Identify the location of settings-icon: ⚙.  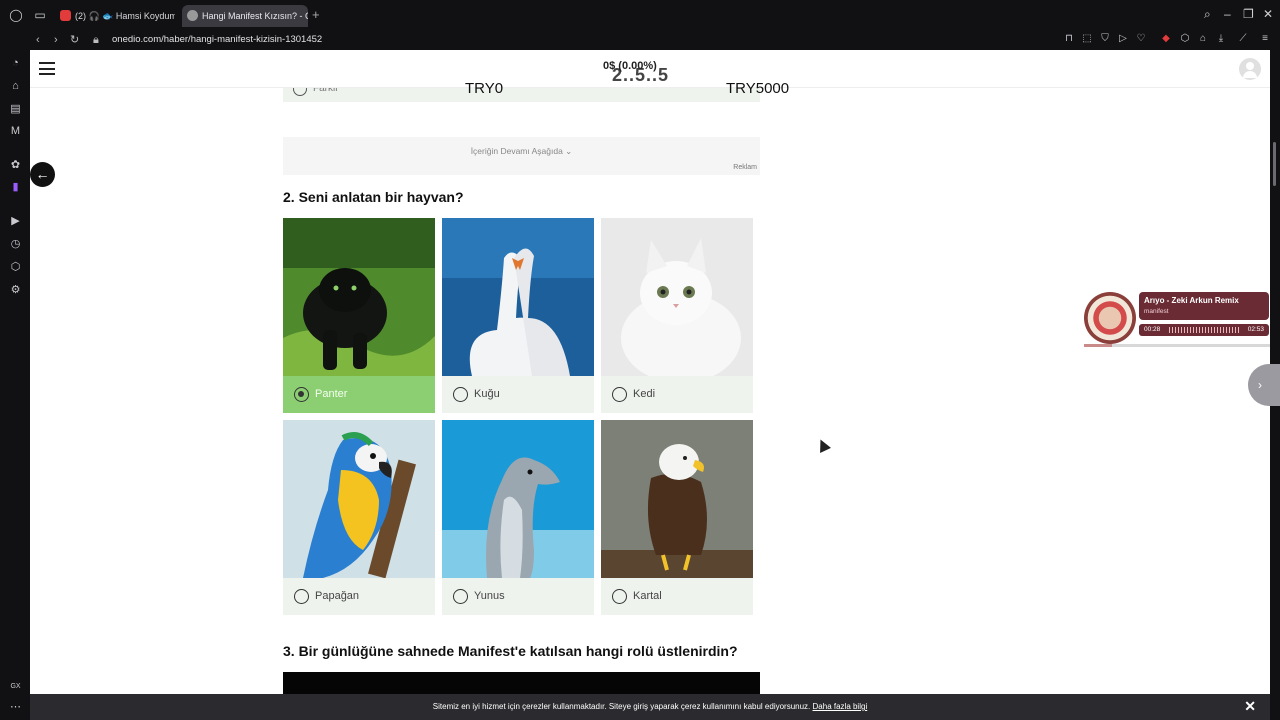
(15, 290).